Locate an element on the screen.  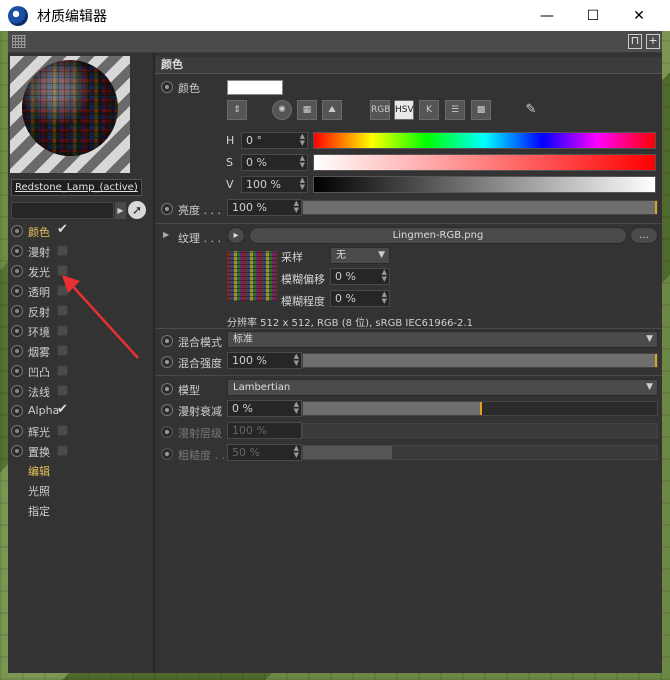
model-dropdown: Lambertian ▼ is located at coordinates (442, 387).